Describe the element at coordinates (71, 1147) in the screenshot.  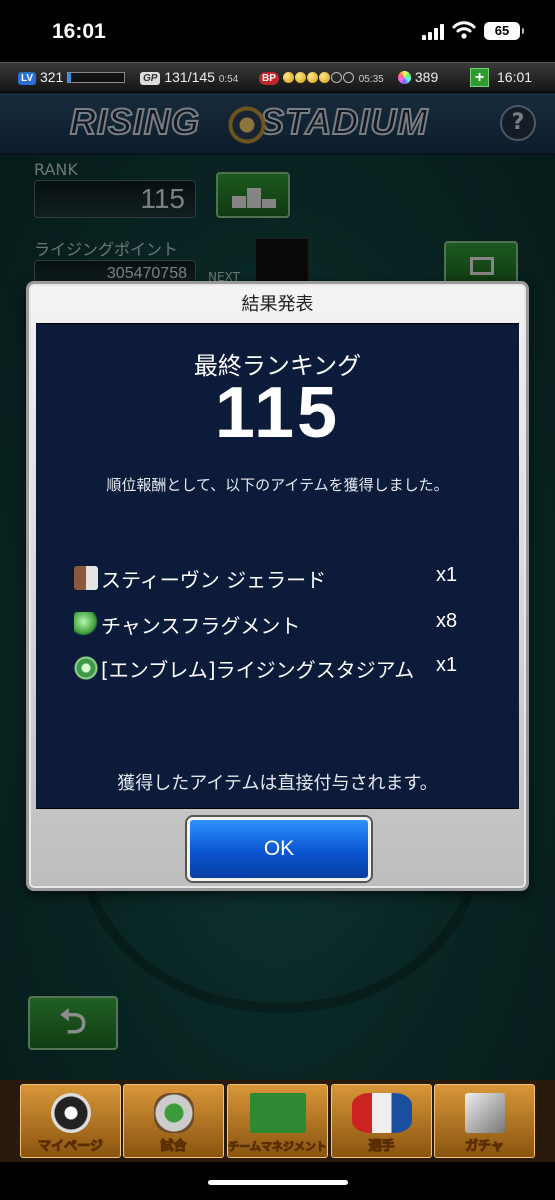
I see `nav-mypage-label: マイページ` at that location.